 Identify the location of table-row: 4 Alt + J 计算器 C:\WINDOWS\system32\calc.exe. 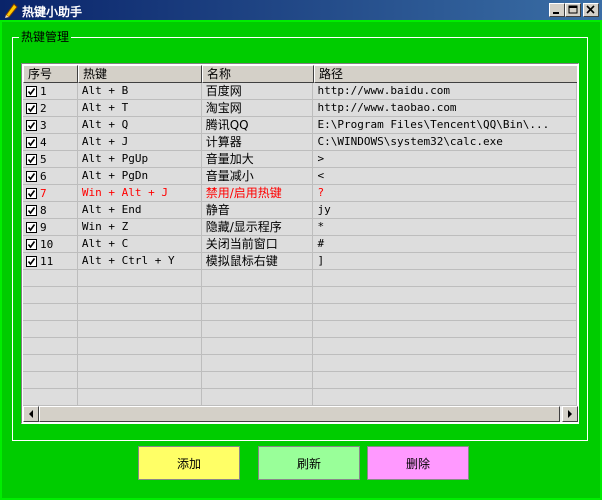
(300, 142).